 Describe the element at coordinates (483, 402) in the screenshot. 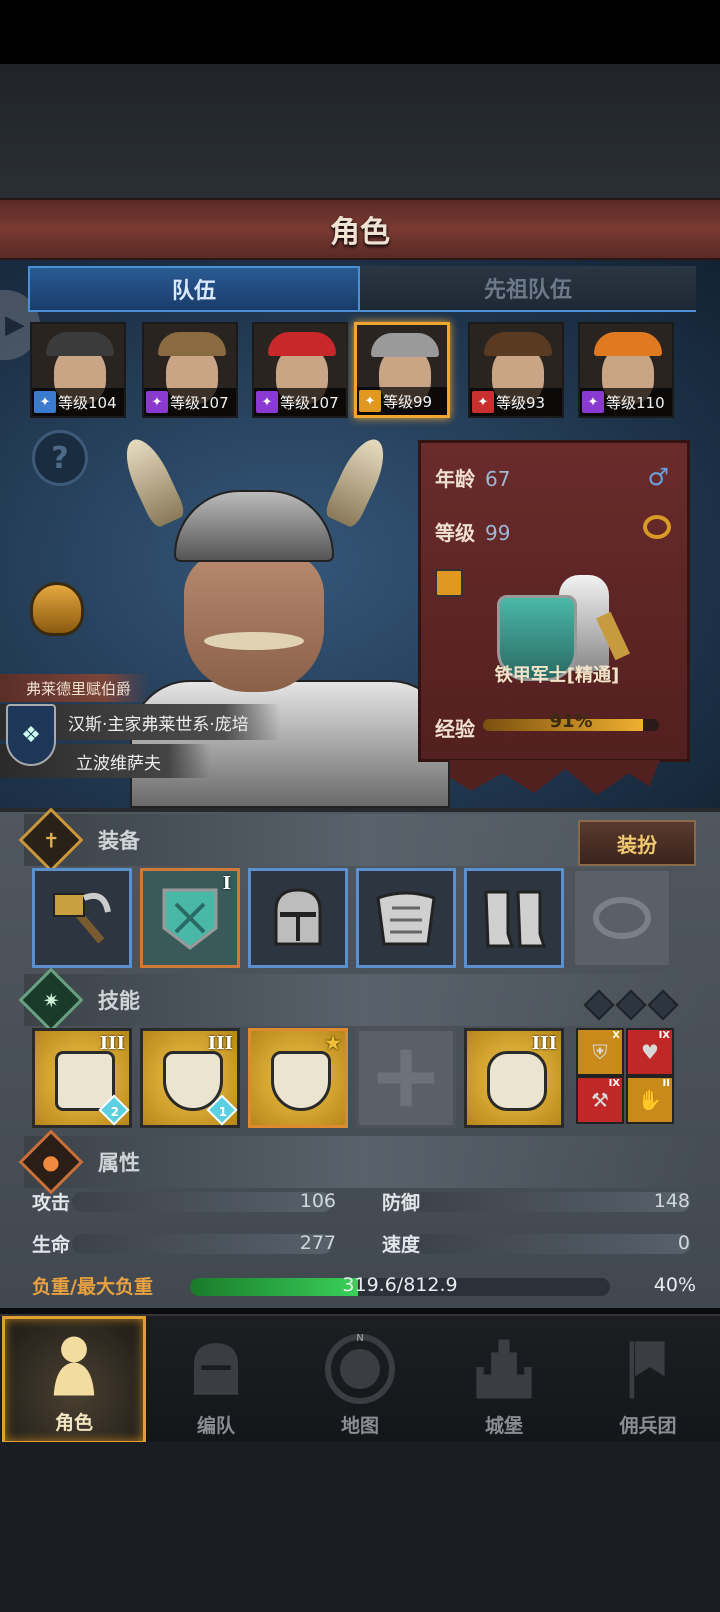

I see `fist-class-icon: ✦` at that location.